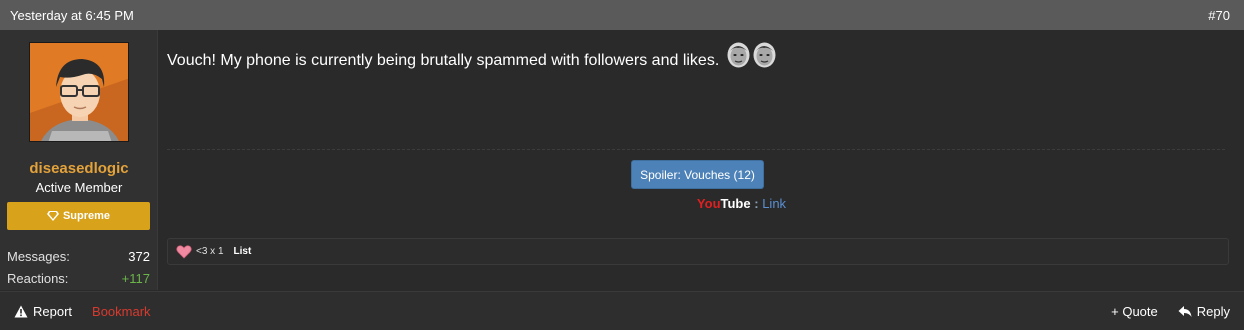 This screenshot has height=330, width=1244. Describe the element at coordinates (38, 256) in the screenshot. I see `stat-label: Messages:` at that location.